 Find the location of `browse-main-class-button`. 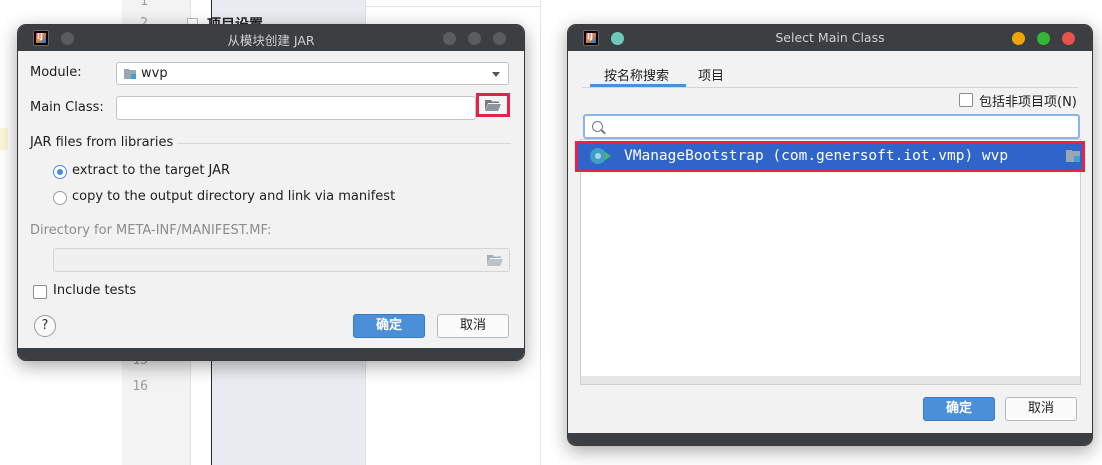

browse-main-class-button is located at coordinates (493, 105).